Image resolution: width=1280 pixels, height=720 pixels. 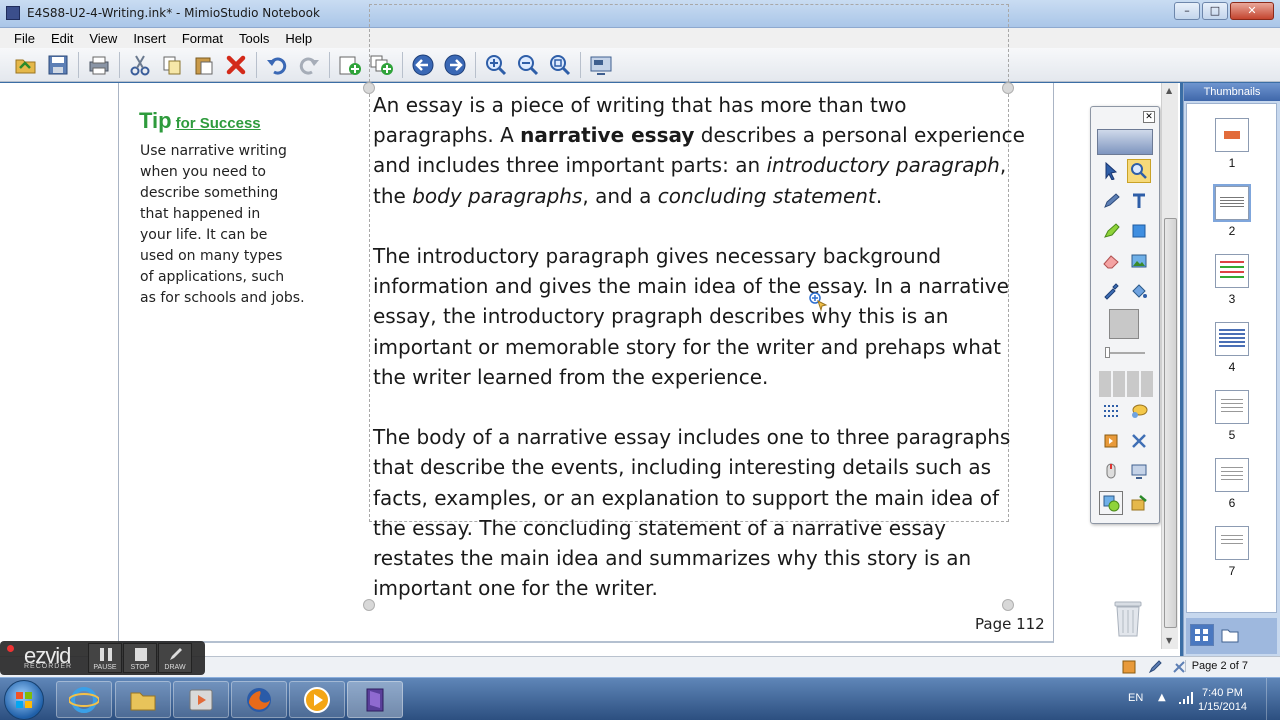 What do you see at coordinates (1232, 552) in the screenshot?
I see `thumbnail-page-7: 7` at bounding box center [1232, 552].